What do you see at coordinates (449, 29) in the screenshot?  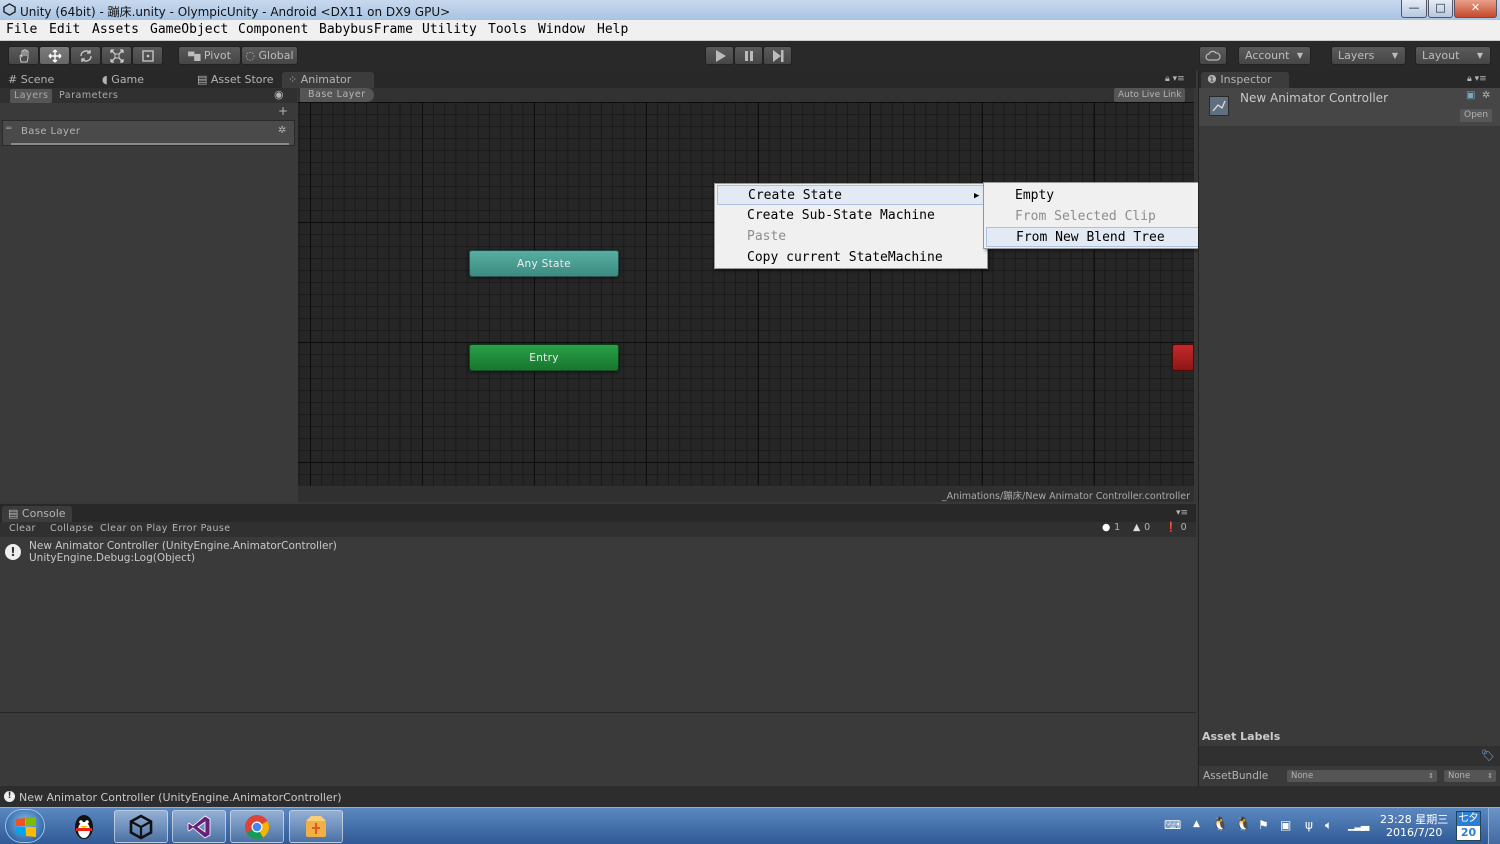 I see `menu-utility: Utility` at bounding box center [449, 29].